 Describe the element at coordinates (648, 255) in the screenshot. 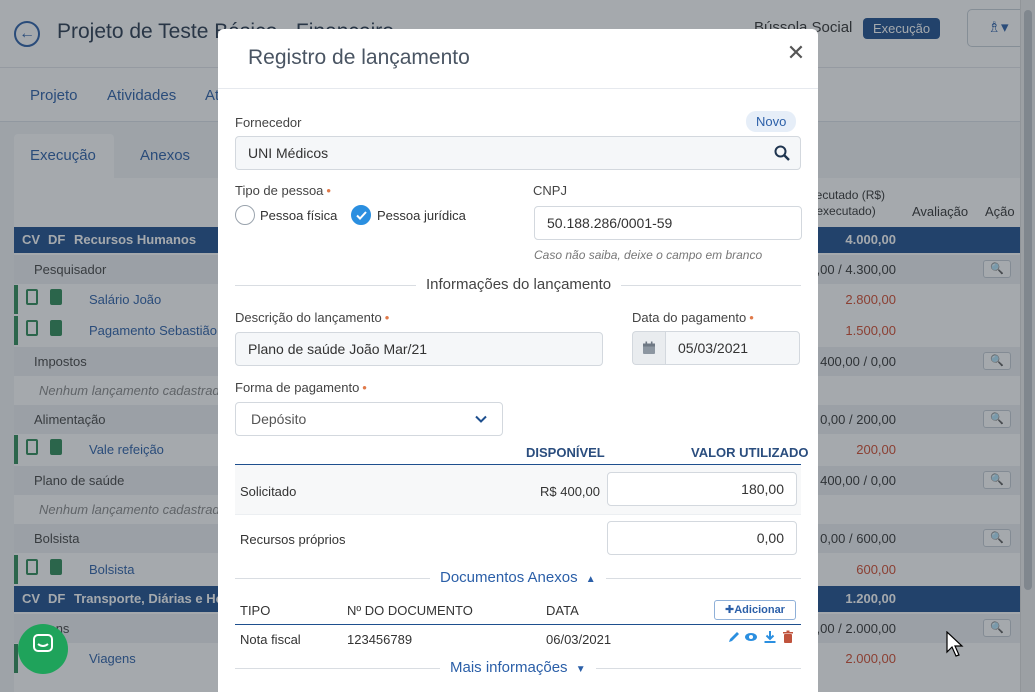

I see `cnpj-hint: Caso não saiba, deixe o campo em branco` at that location.